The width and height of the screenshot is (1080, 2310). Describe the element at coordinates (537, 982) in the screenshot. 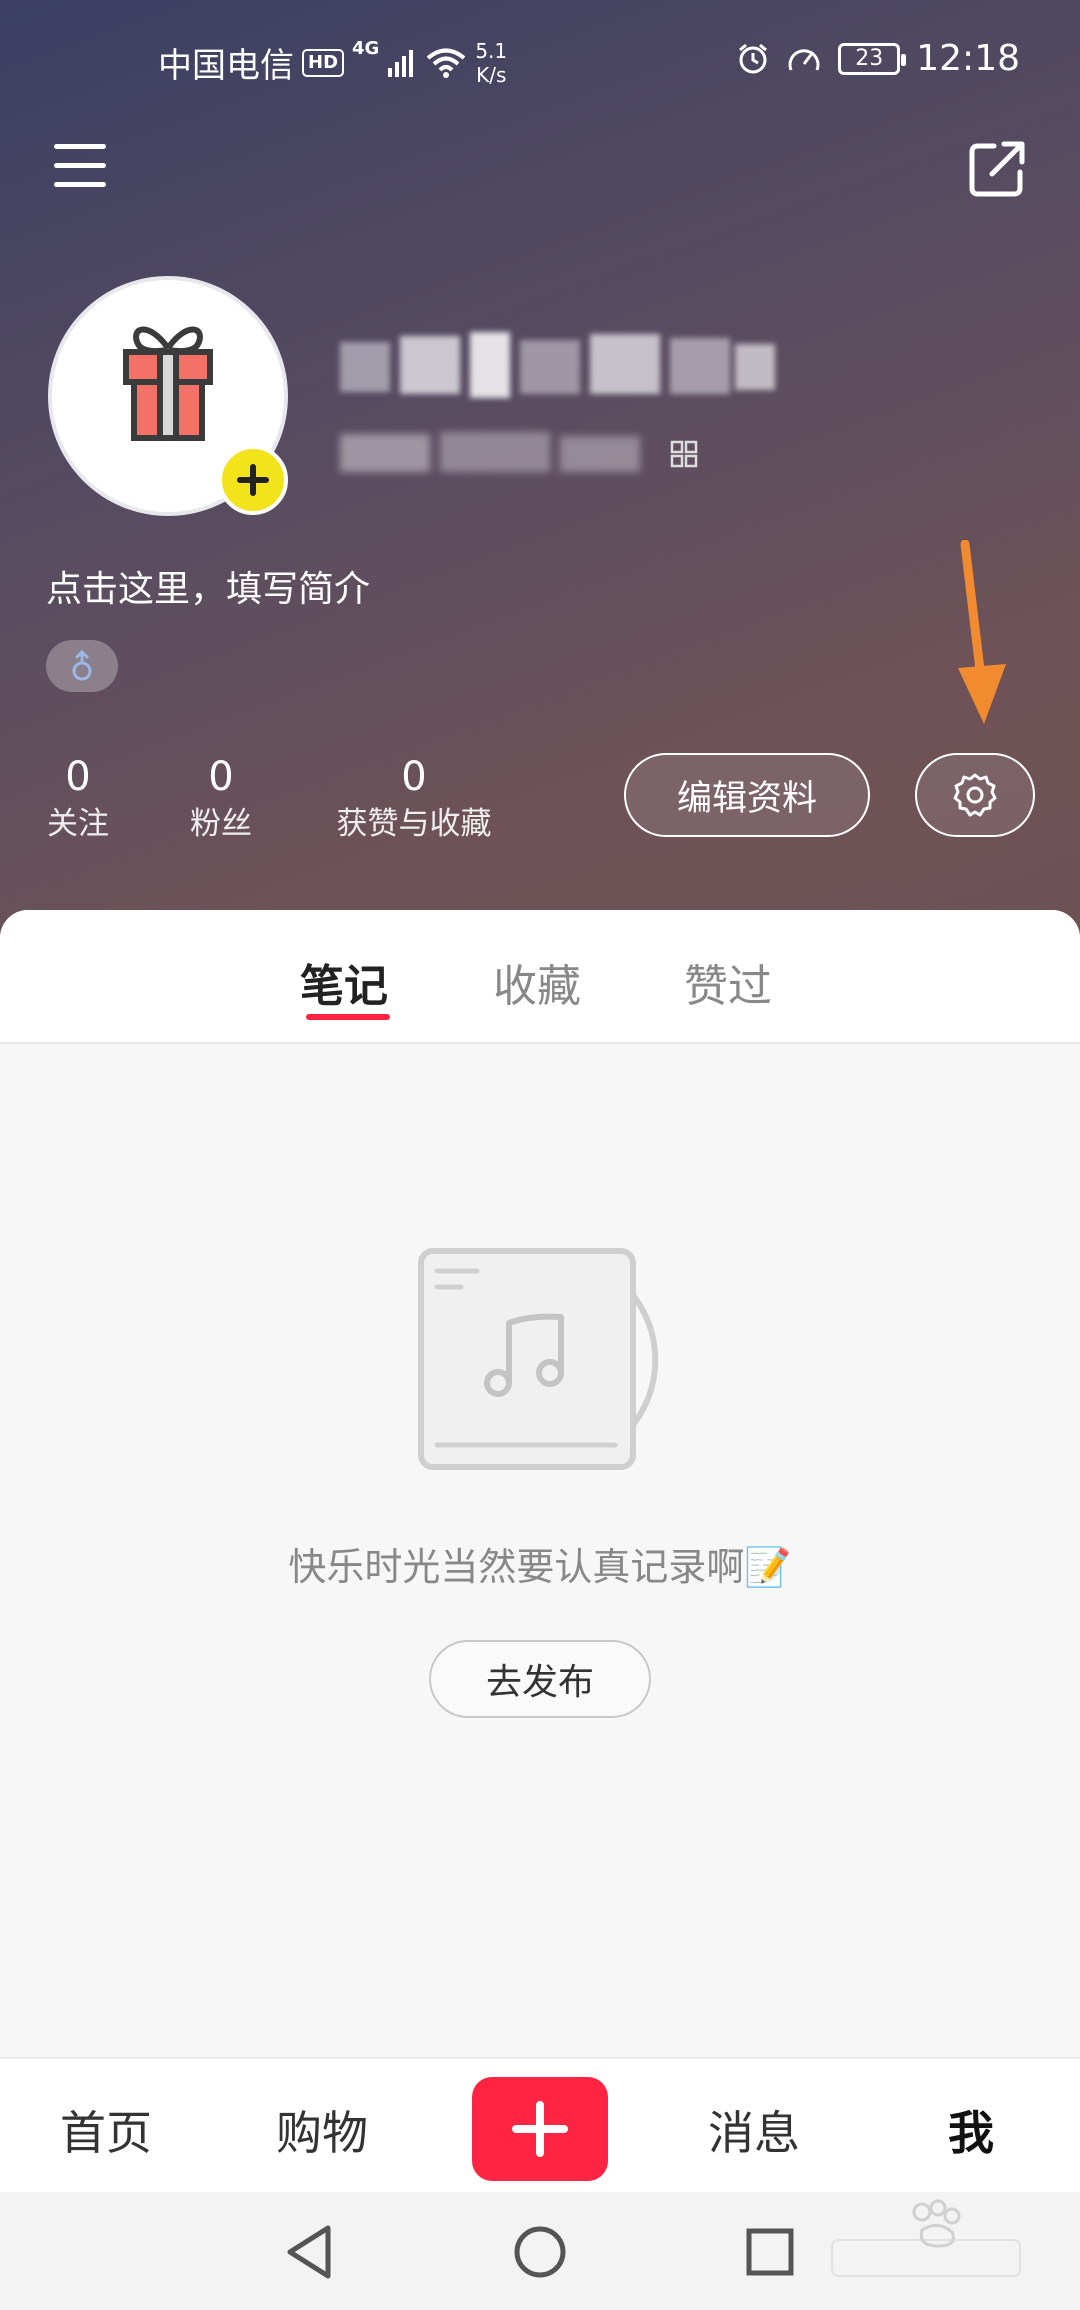

I see `tab-collections: 收藏` at that location.